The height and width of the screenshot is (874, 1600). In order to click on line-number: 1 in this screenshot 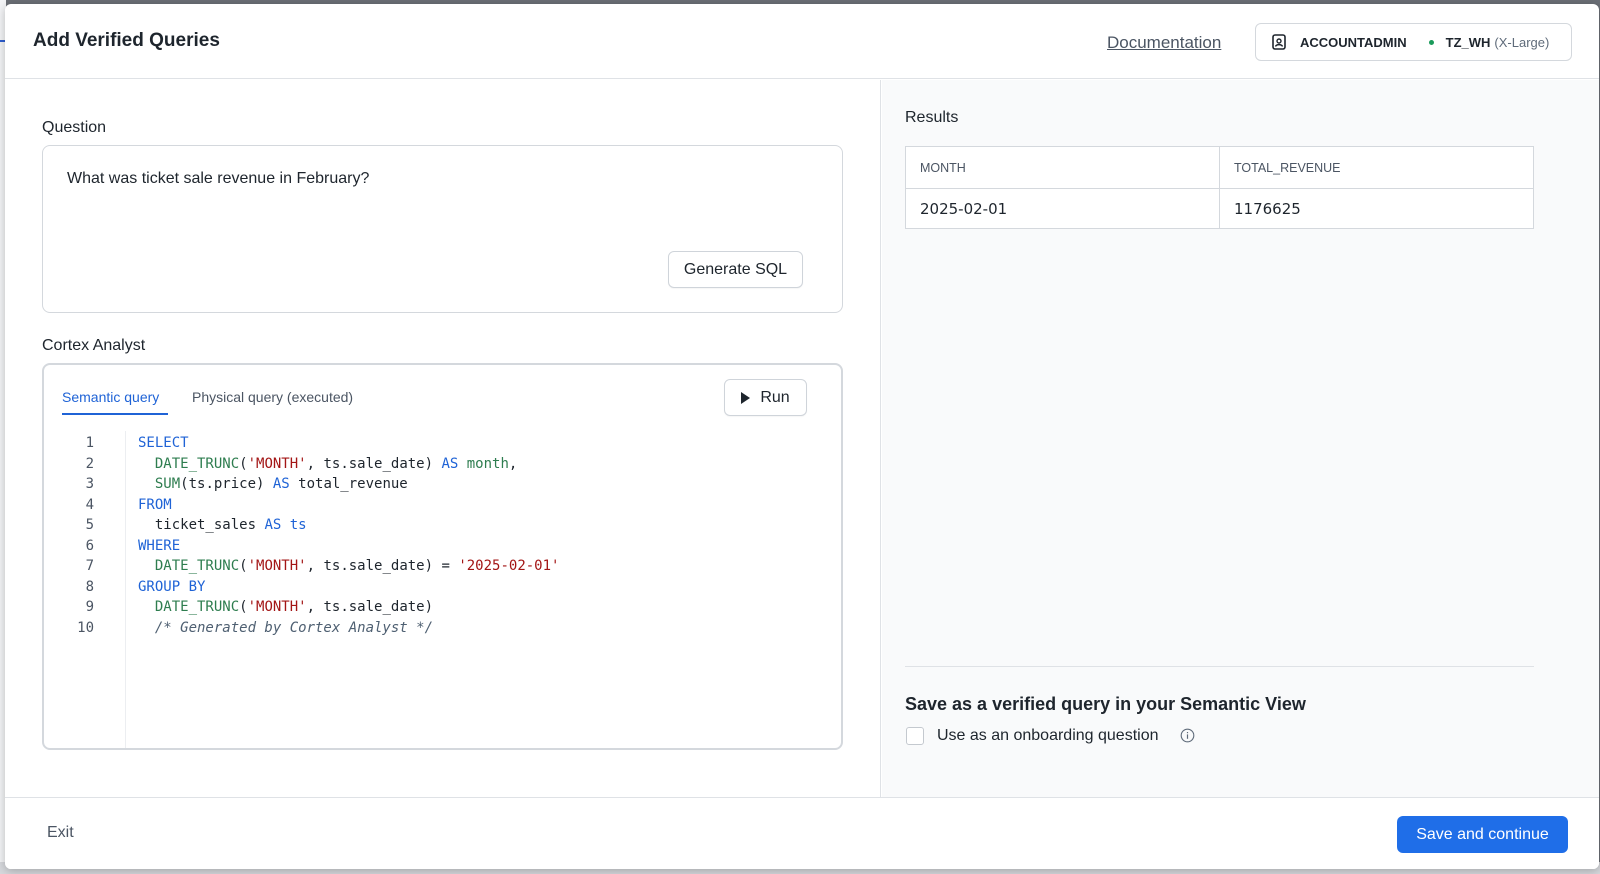, I will do `click(89, 443)`.